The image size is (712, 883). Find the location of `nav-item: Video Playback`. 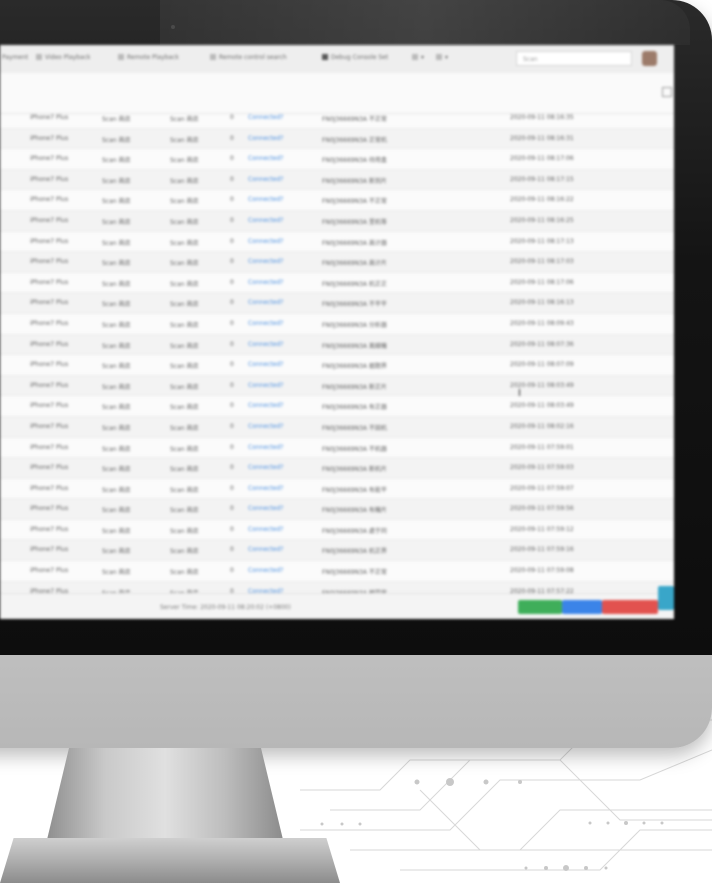

nav-item: Video Playback is located at coordinates (63, 57).